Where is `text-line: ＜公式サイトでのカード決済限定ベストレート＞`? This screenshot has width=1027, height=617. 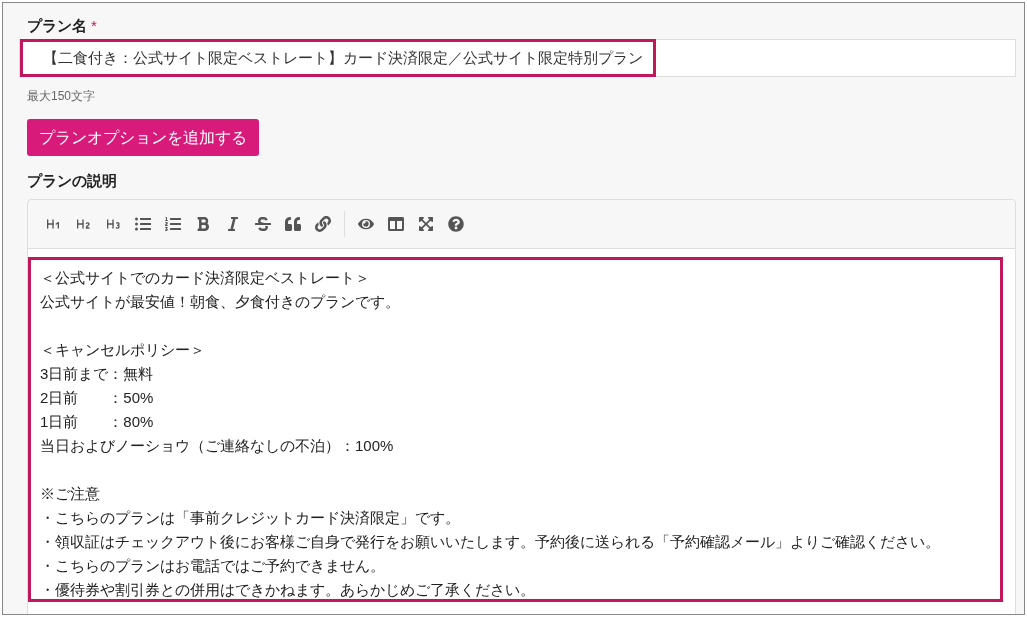 text-line: ＜公式サイトでのカード決済限定ベストレート＞ is located at coordinates (205, 277).